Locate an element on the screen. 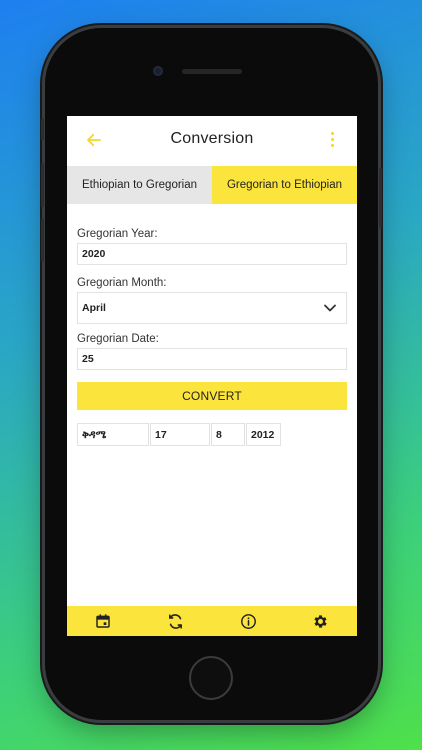 This screenshot has width=422, height=750. nav-info is located at coordinates (248, 621).